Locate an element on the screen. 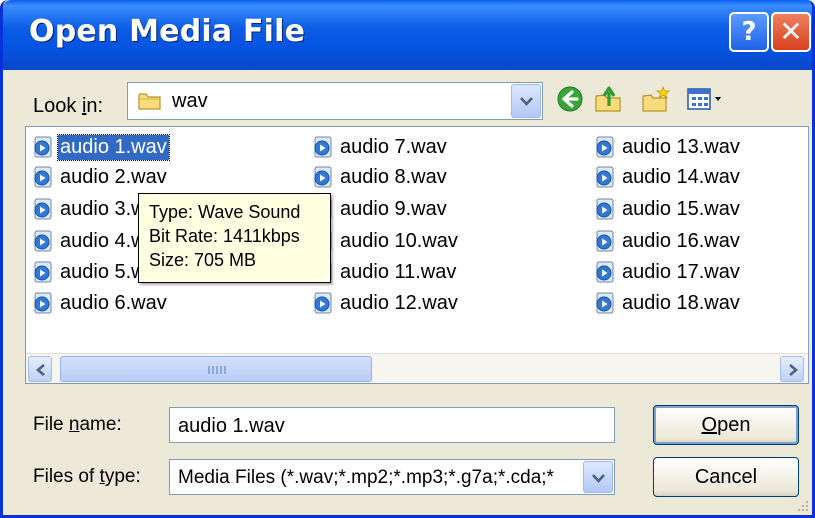 This screenshot has height=518, width=815. file-item: audio 17.wav is located at coordinates (668, 272).